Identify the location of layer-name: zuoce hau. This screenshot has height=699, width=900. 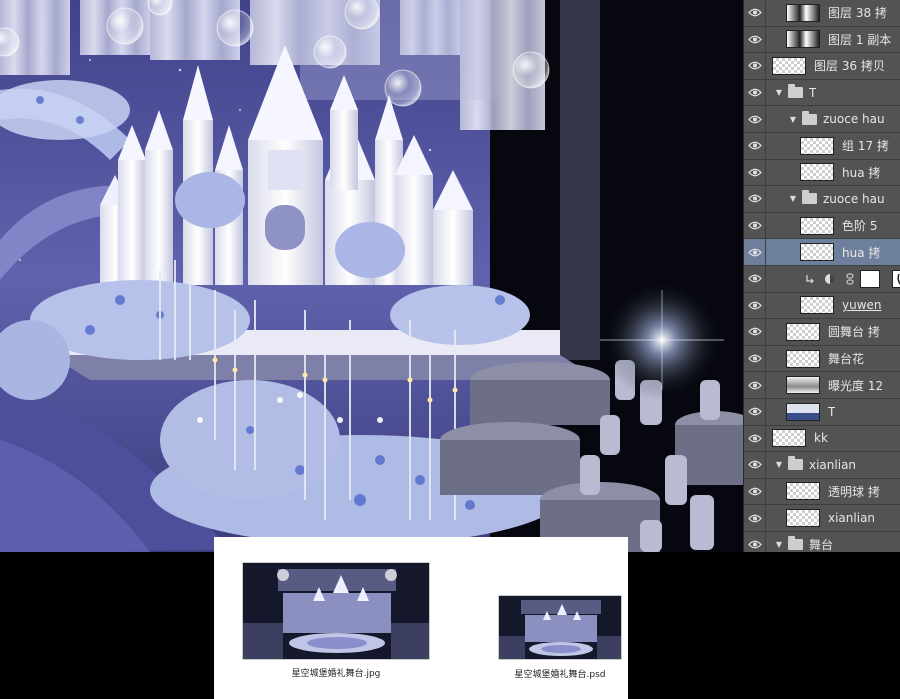
(854, 198).